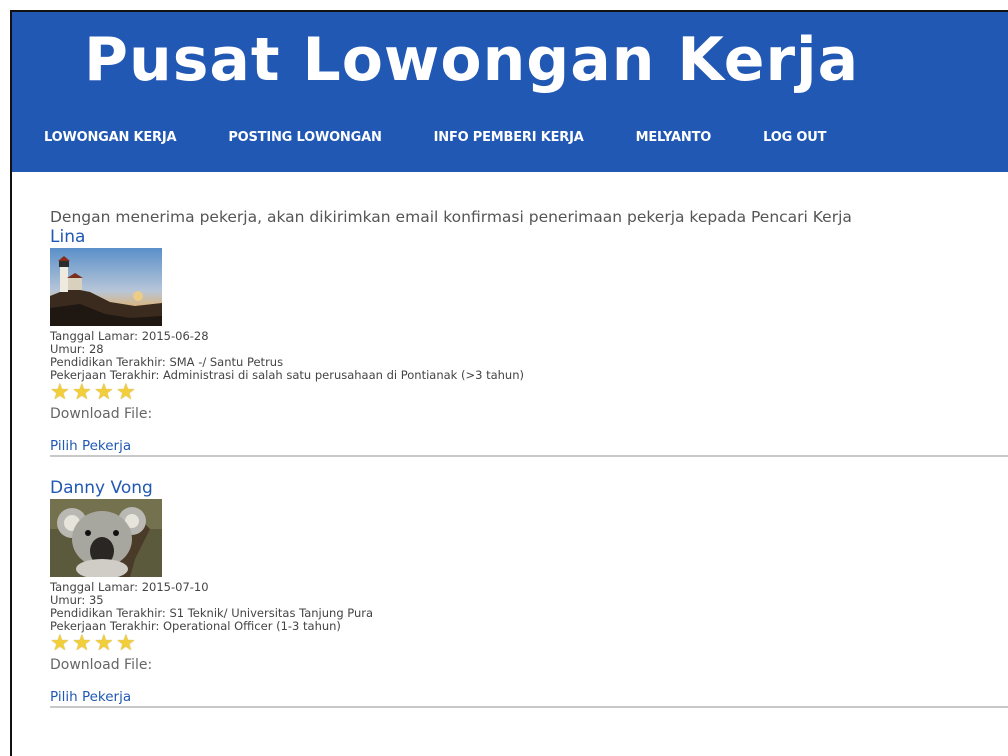  Describe the element at coordinates (674, 137) in the screenshot. I see `nav-user-melyanto: MELYANTO` at that location.